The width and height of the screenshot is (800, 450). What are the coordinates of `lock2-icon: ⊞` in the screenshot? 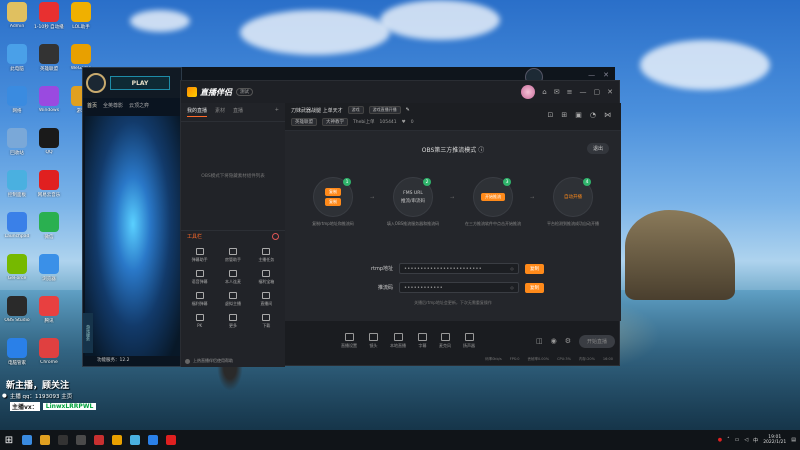 It's located at (564, 115).